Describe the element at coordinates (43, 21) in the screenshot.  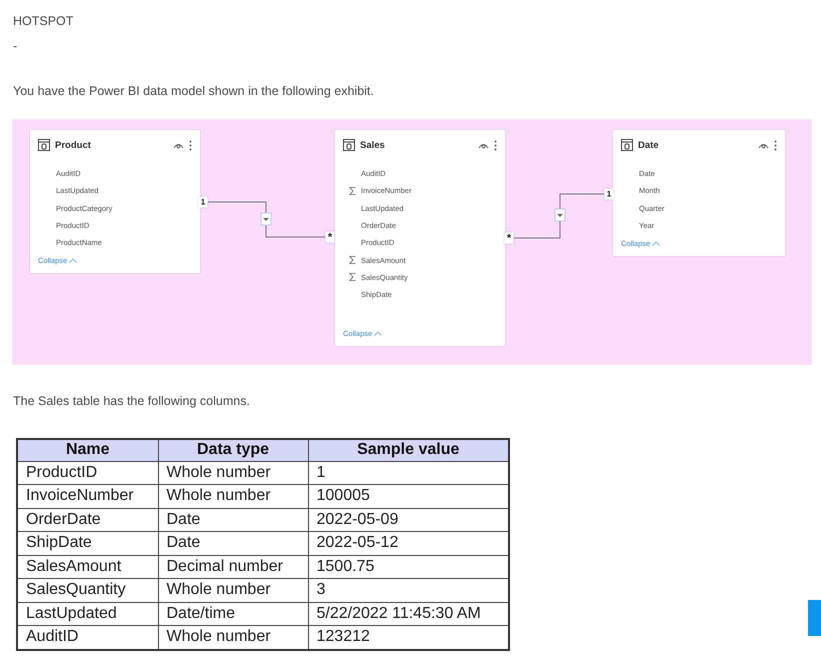
I see `heading: HOTSPOT` at that location.